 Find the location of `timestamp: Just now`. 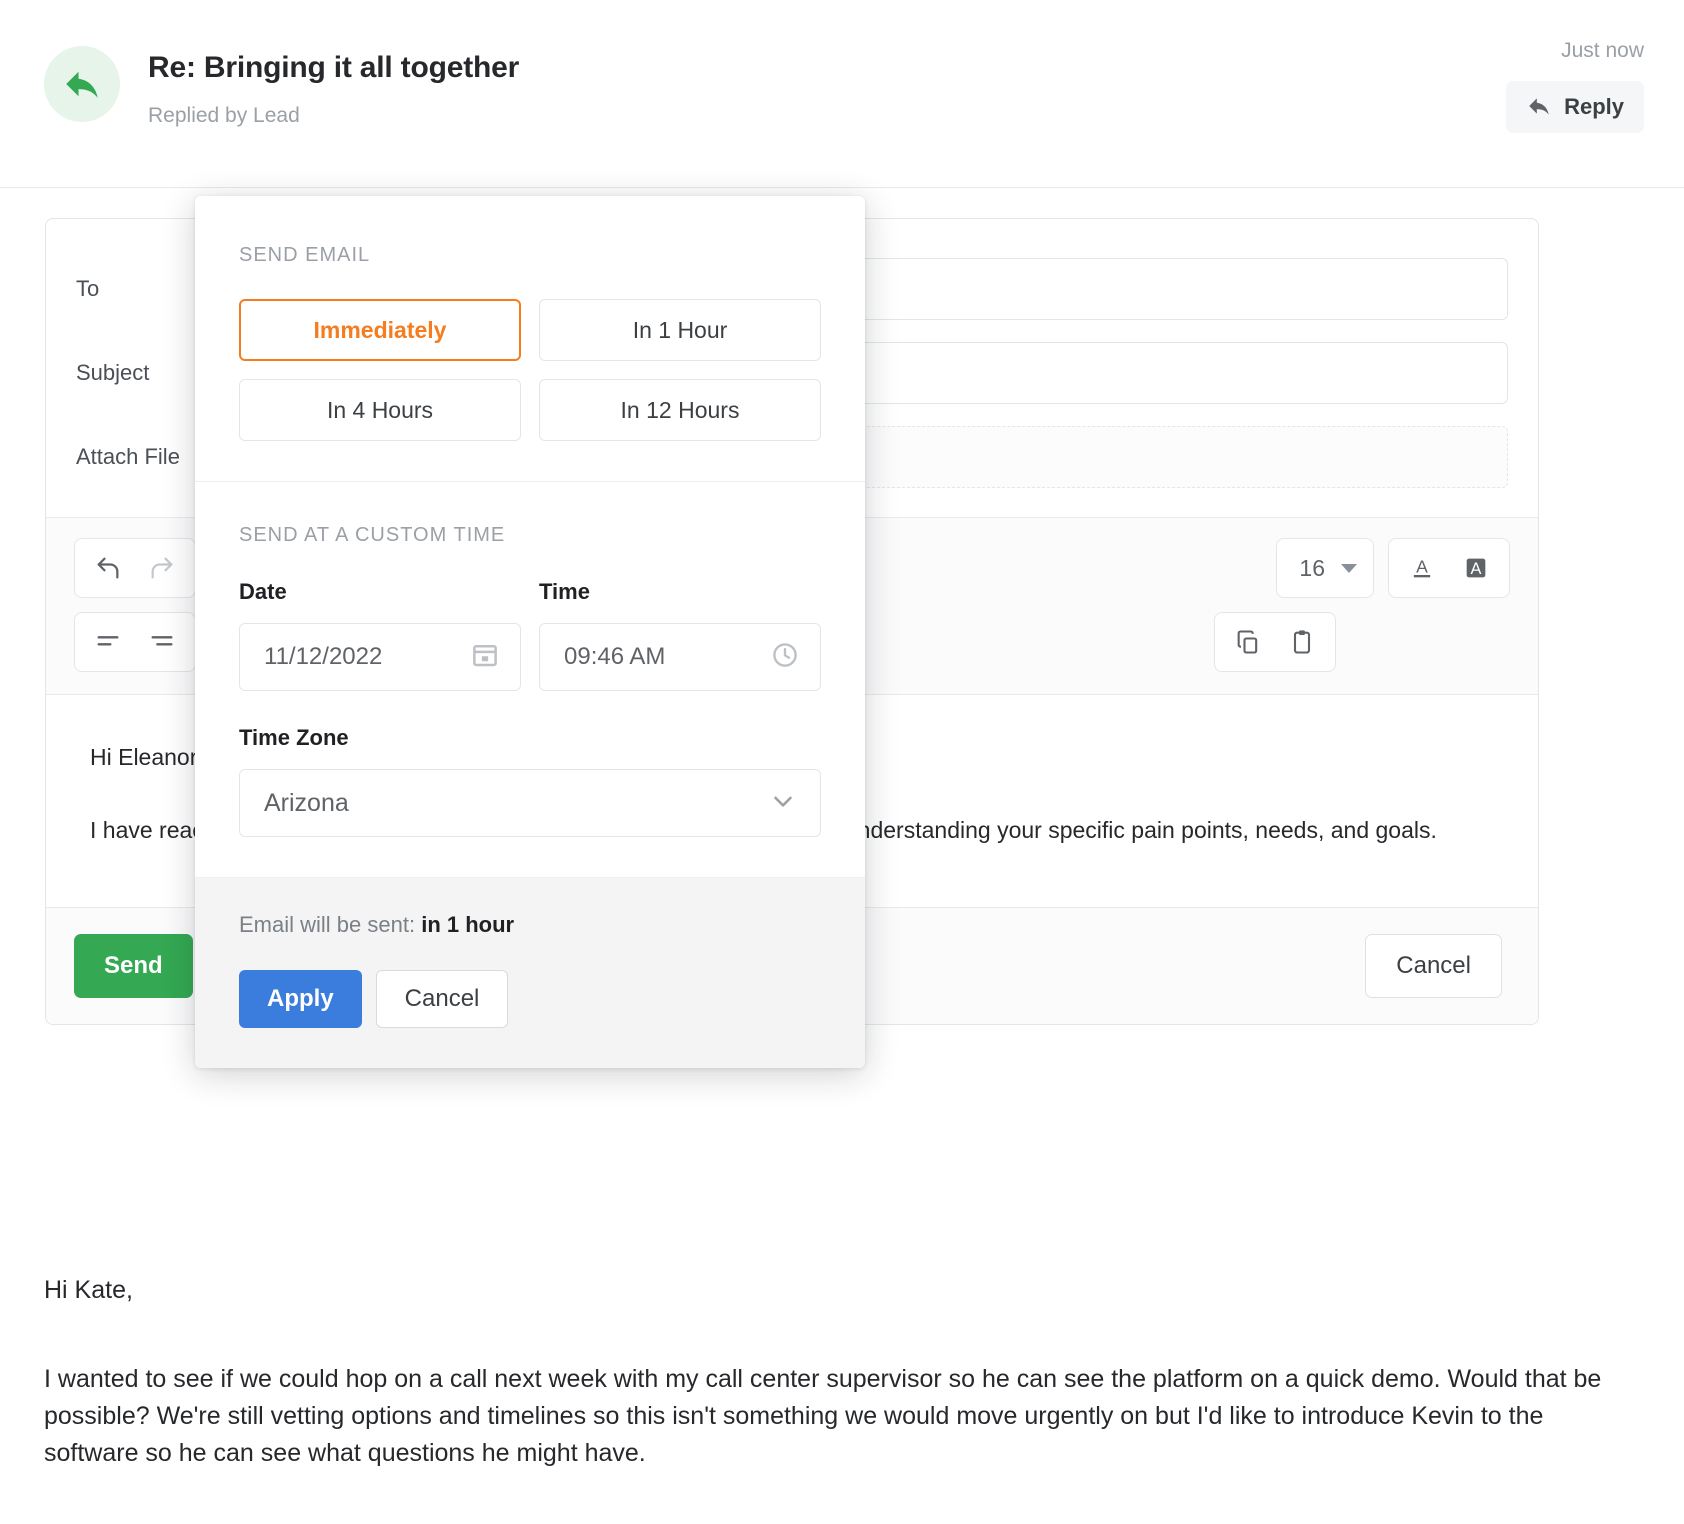

timestamp: Just now is located at coordinates (1602, 50).